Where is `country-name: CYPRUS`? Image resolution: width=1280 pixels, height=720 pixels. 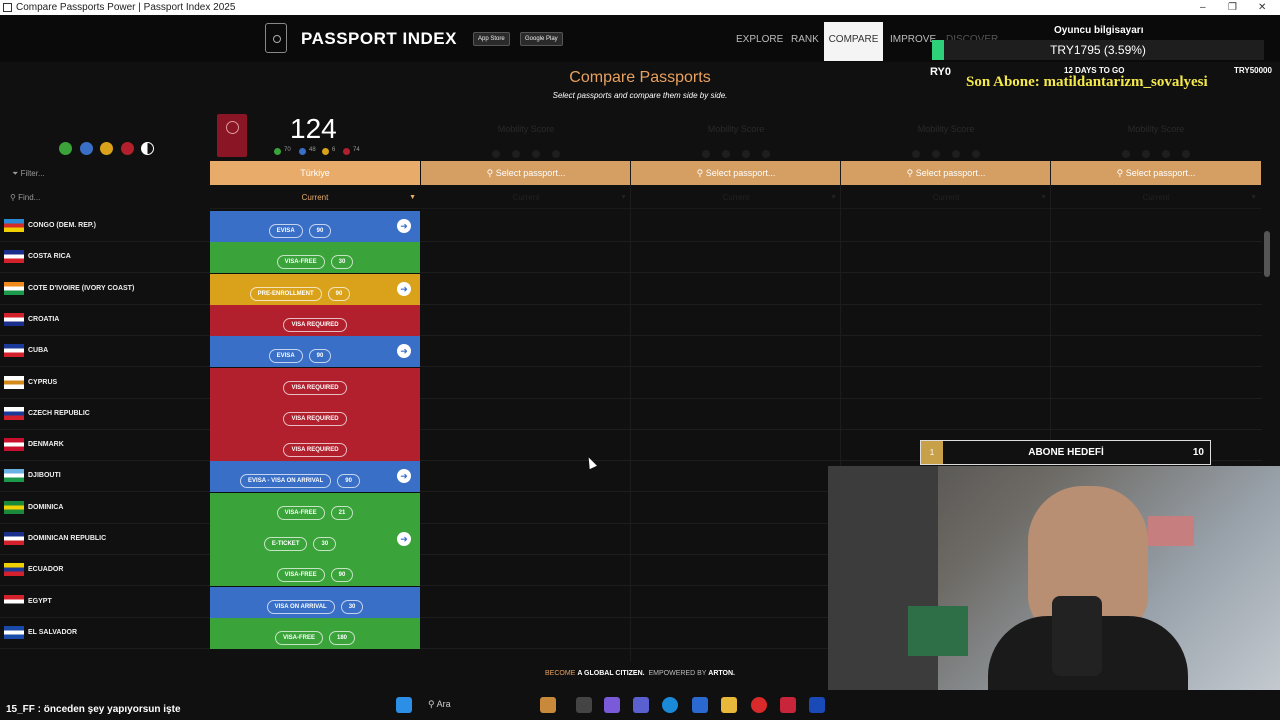 country-name: CYPRUS is located at coordinates (42, 382).